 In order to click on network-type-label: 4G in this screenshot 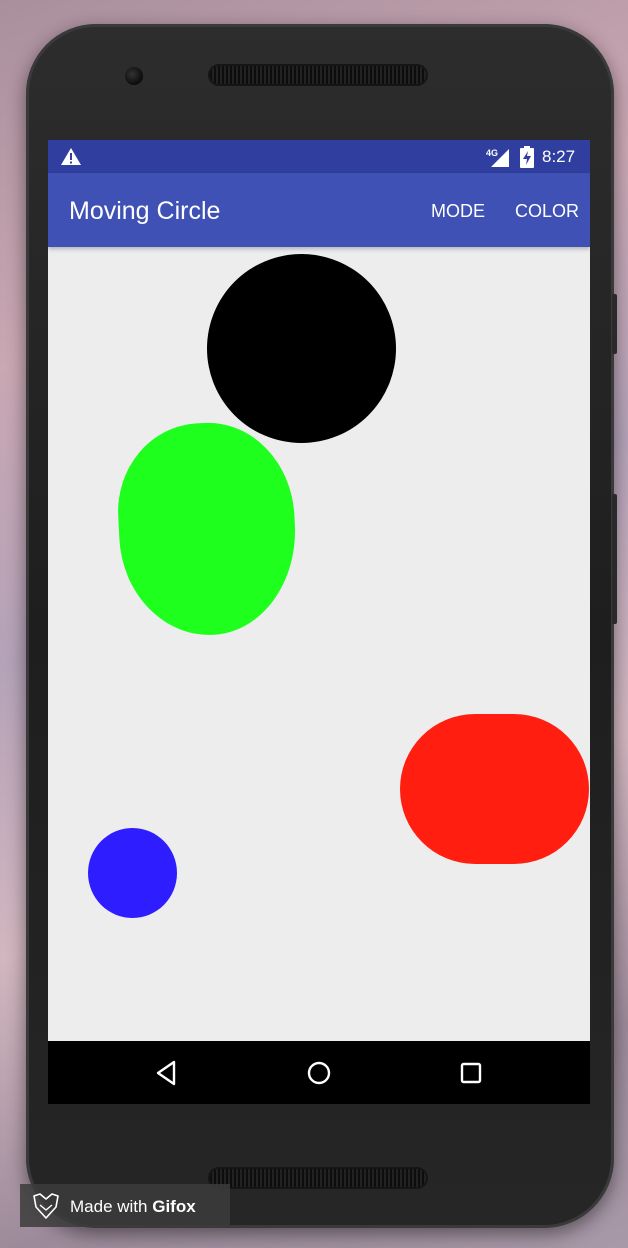, I will do `click(492, 153)`.